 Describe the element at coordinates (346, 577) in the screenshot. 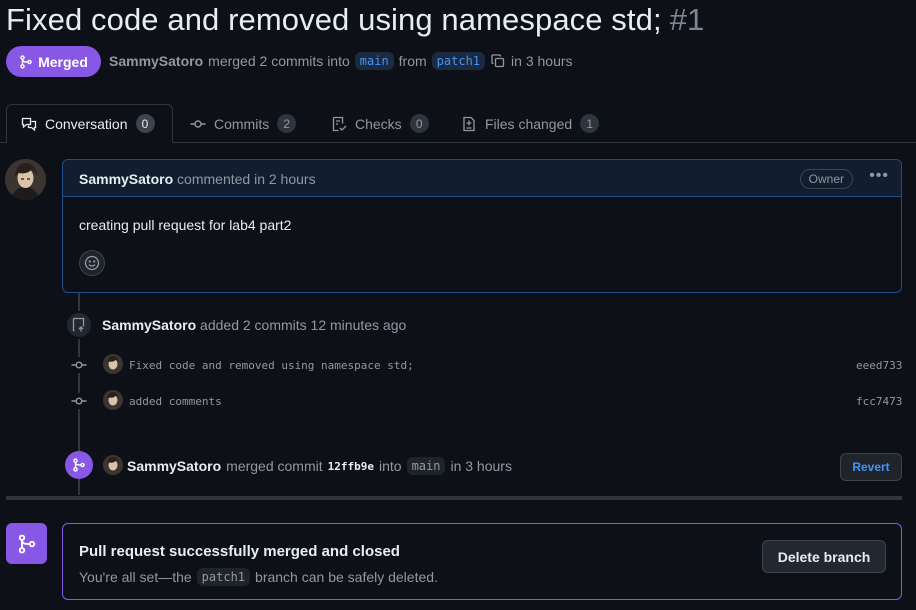

I see `merged-box-sub-after: branch can be safely deleted.` at that location.